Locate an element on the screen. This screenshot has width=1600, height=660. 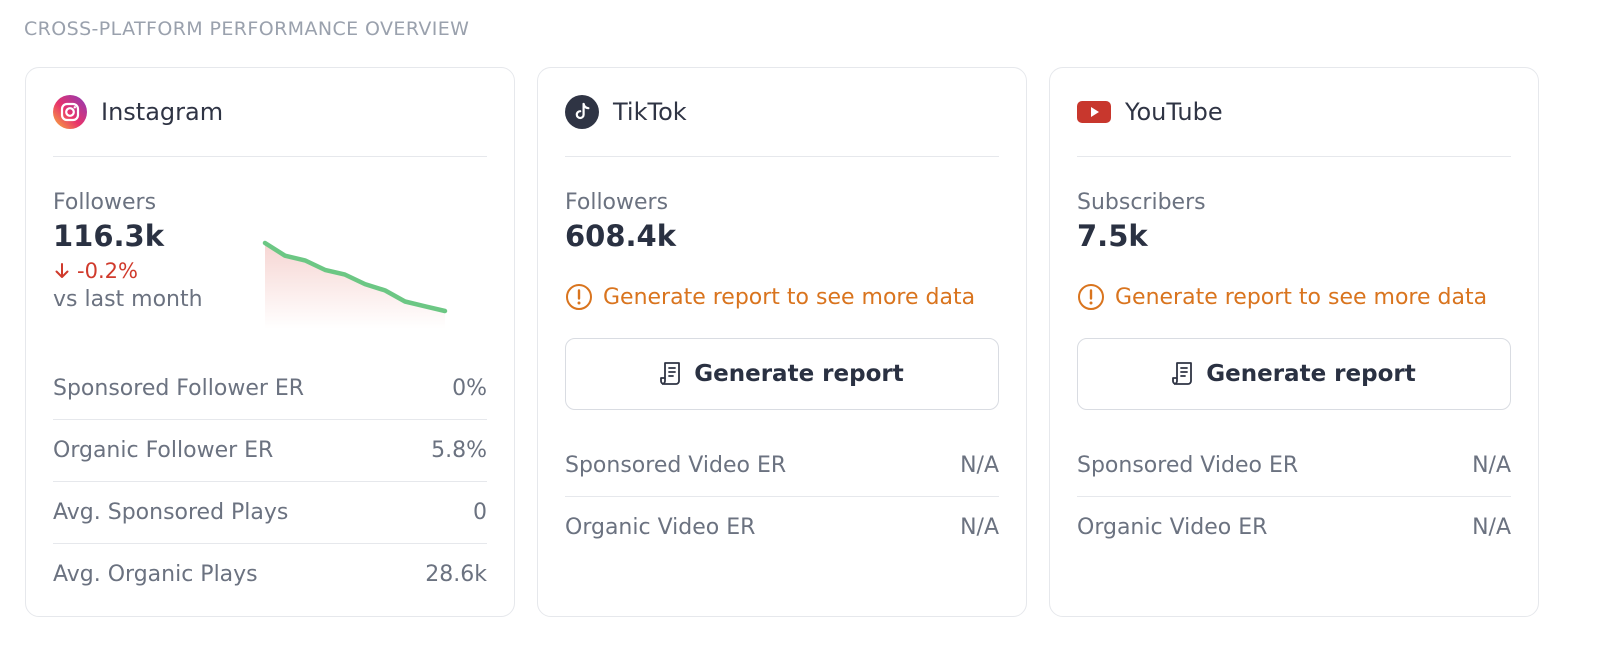
tiktok-notice: Generate report to see more data is located at coordinates (782, 297).